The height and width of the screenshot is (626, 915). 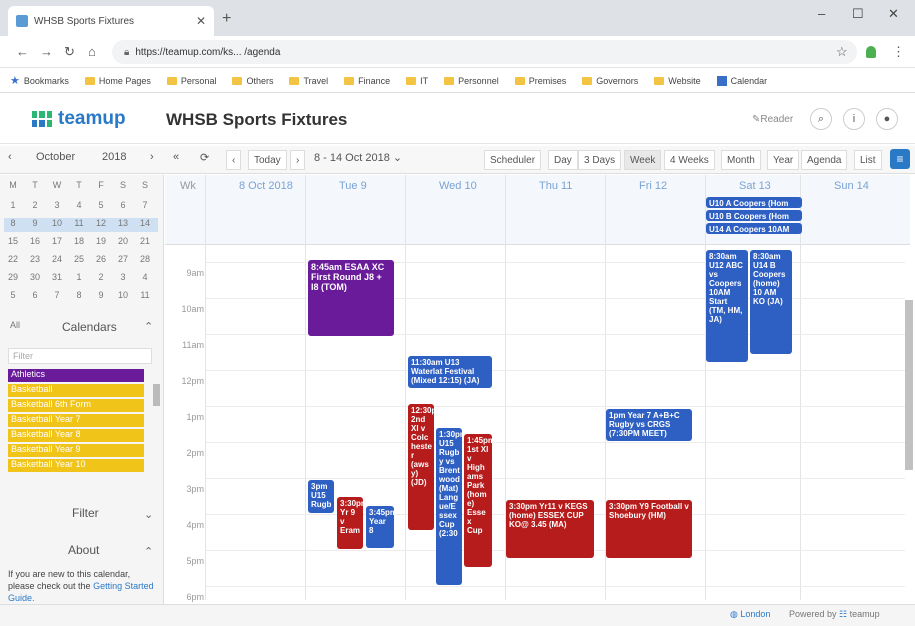 What do you see at coordinates (57, 259) in the screenshot?
I see `mini-calendar-day: 24` at bounding box center [57, 259].